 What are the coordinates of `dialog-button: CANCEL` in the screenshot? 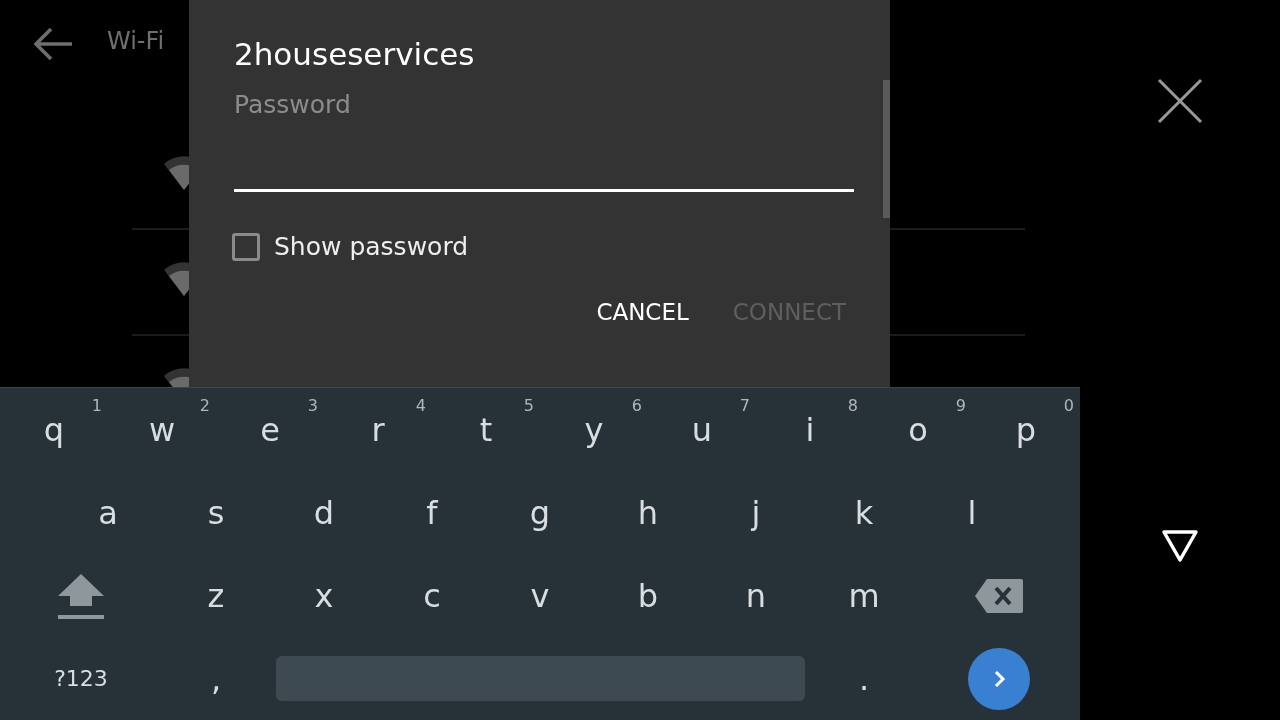 It's located at (642, 312).